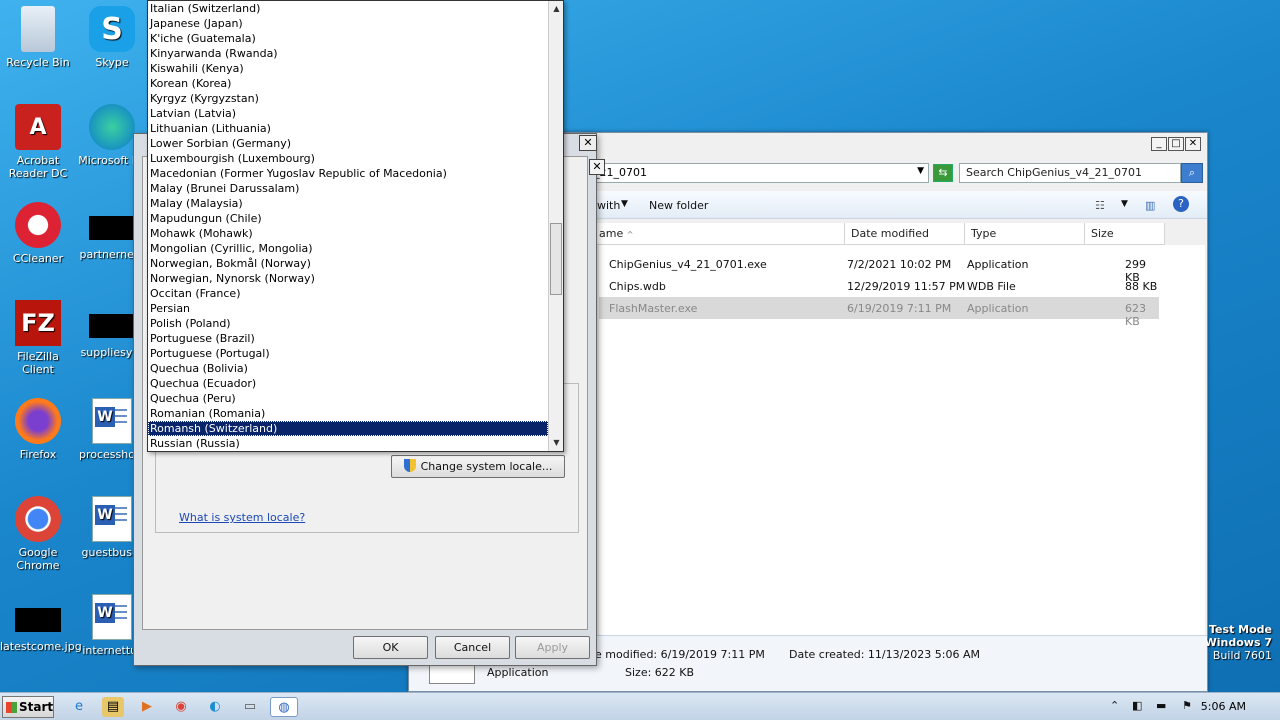 Image resolution: width=1280 pixels, height=720 pixels. What do you see at coordinates (112, 127) in the screenshot?
I see `edge-icon` at bounding box center [112, 127].